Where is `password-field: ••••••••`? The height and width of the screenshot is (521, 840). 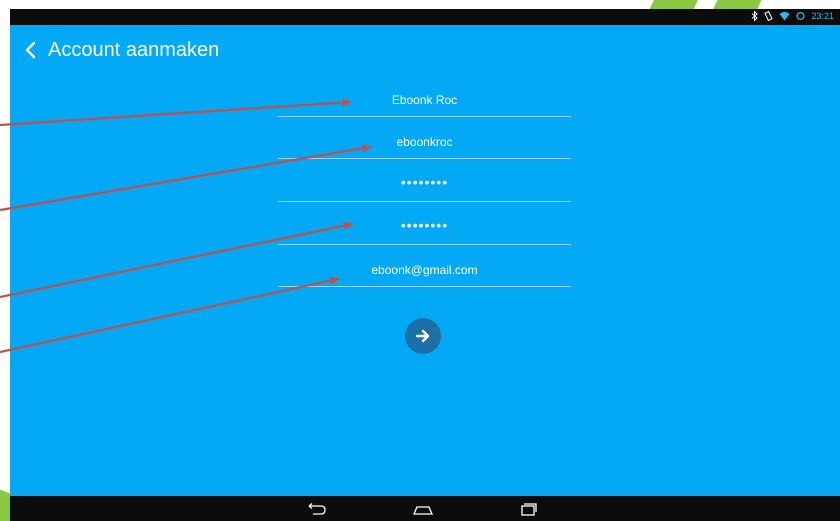 password-field: •••••••• is located at coordinates (424, 187).